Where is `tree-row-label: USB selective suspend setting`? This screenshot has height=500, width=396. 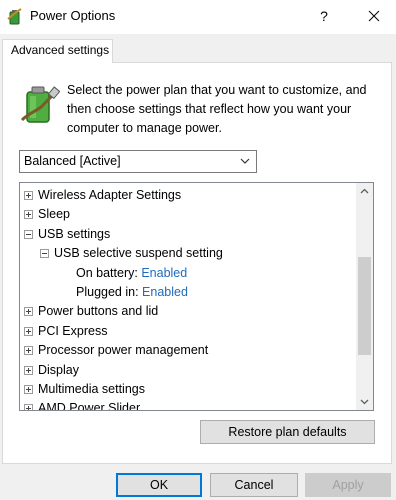 tree-row-label: USB selective suspend setting is located at coordinates (138, 253).